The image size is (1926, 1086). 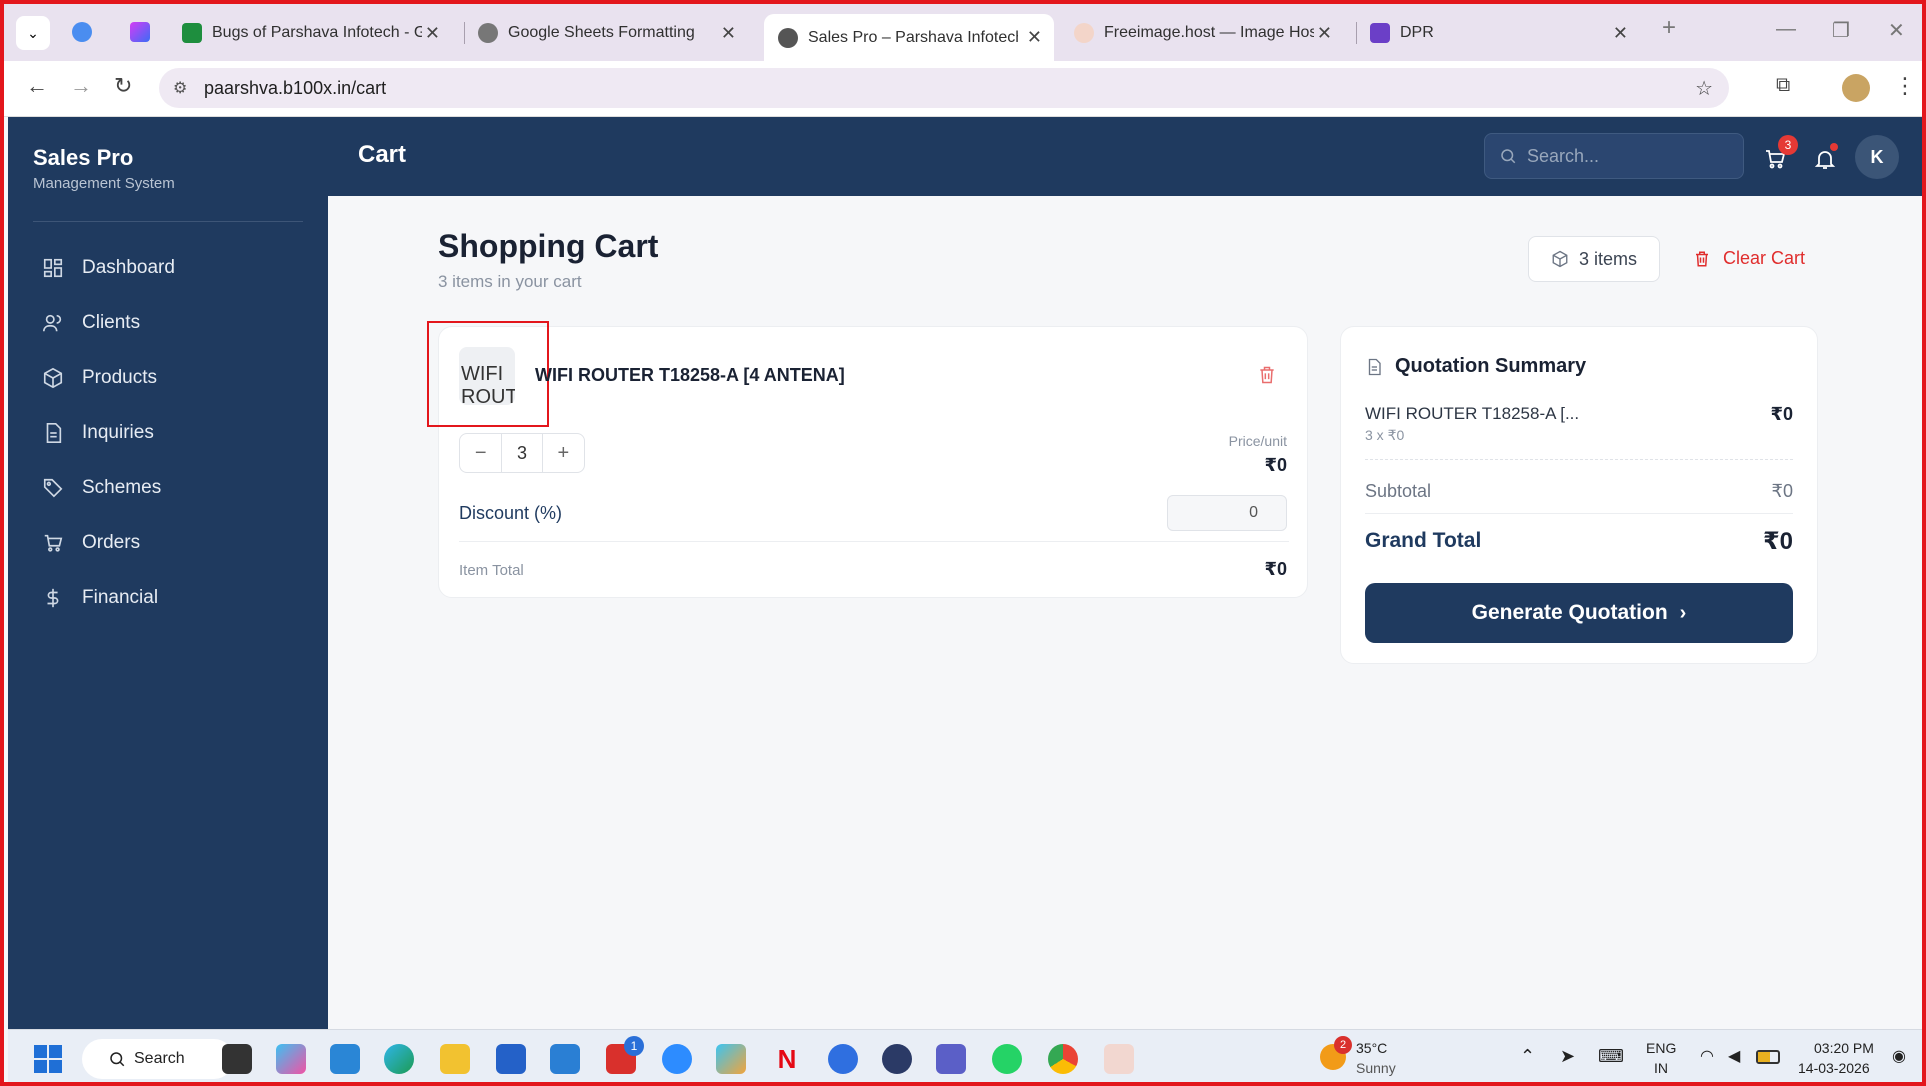 I want to click on remove-item-icon, so click(x=1267, y=375).